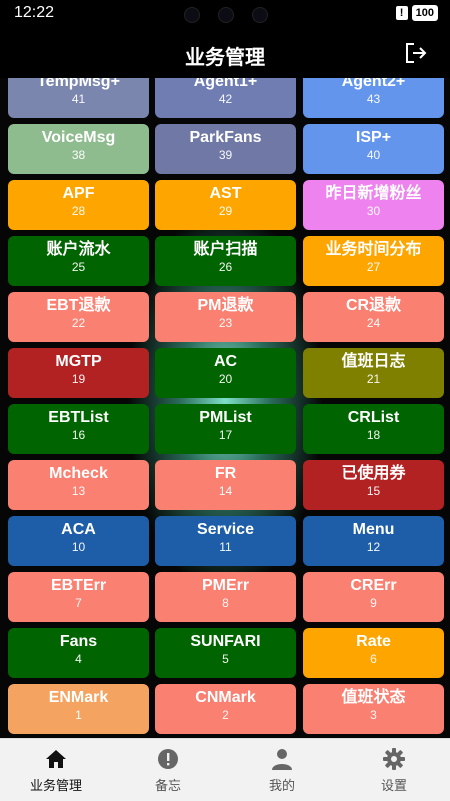 This screenshot has height=801, width=450. I want to click on tile-label: Service, so click(225, 529).